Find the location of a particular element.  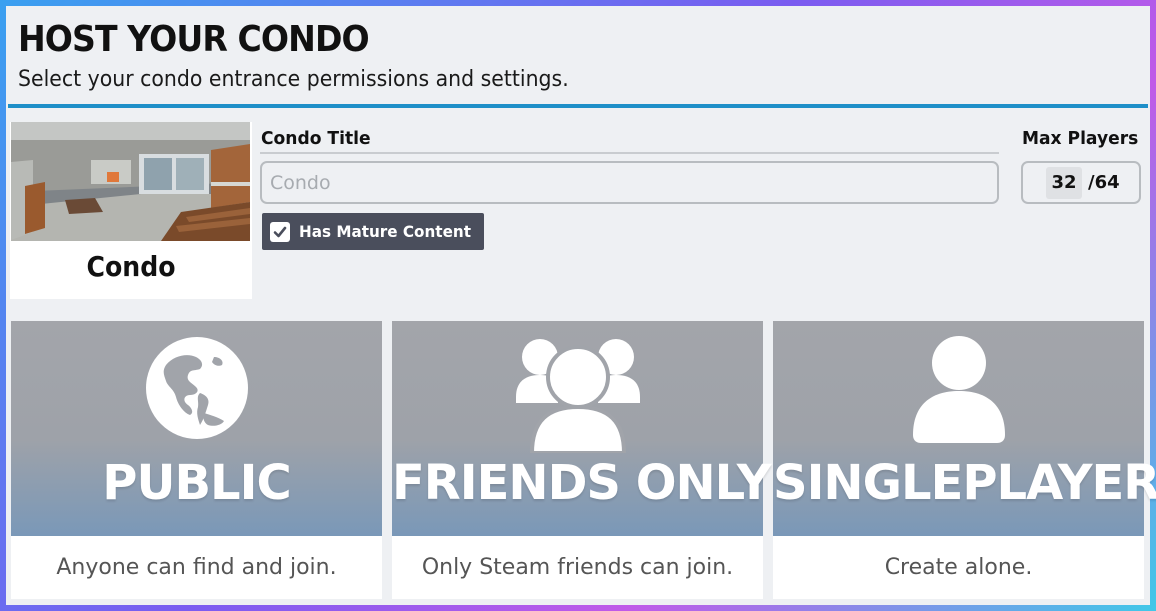

mature-content-toggle: Has Mature Content is located at coordinates (373, 231).